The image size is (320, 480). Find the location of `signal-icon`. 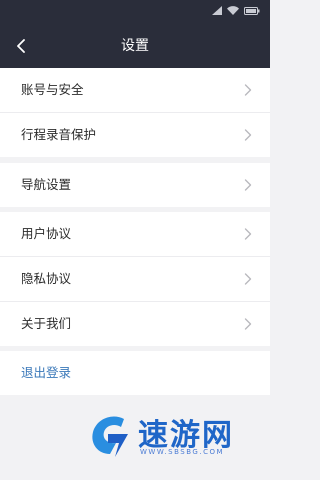

signal-icon is located at coordinates (217, 10).